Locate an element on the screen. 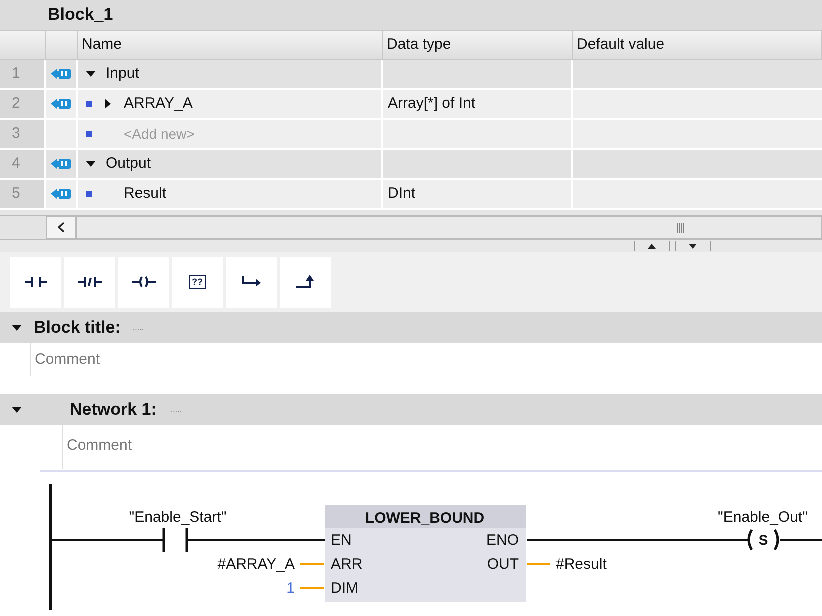  column-header: Name is located at coordinates (230, 45).